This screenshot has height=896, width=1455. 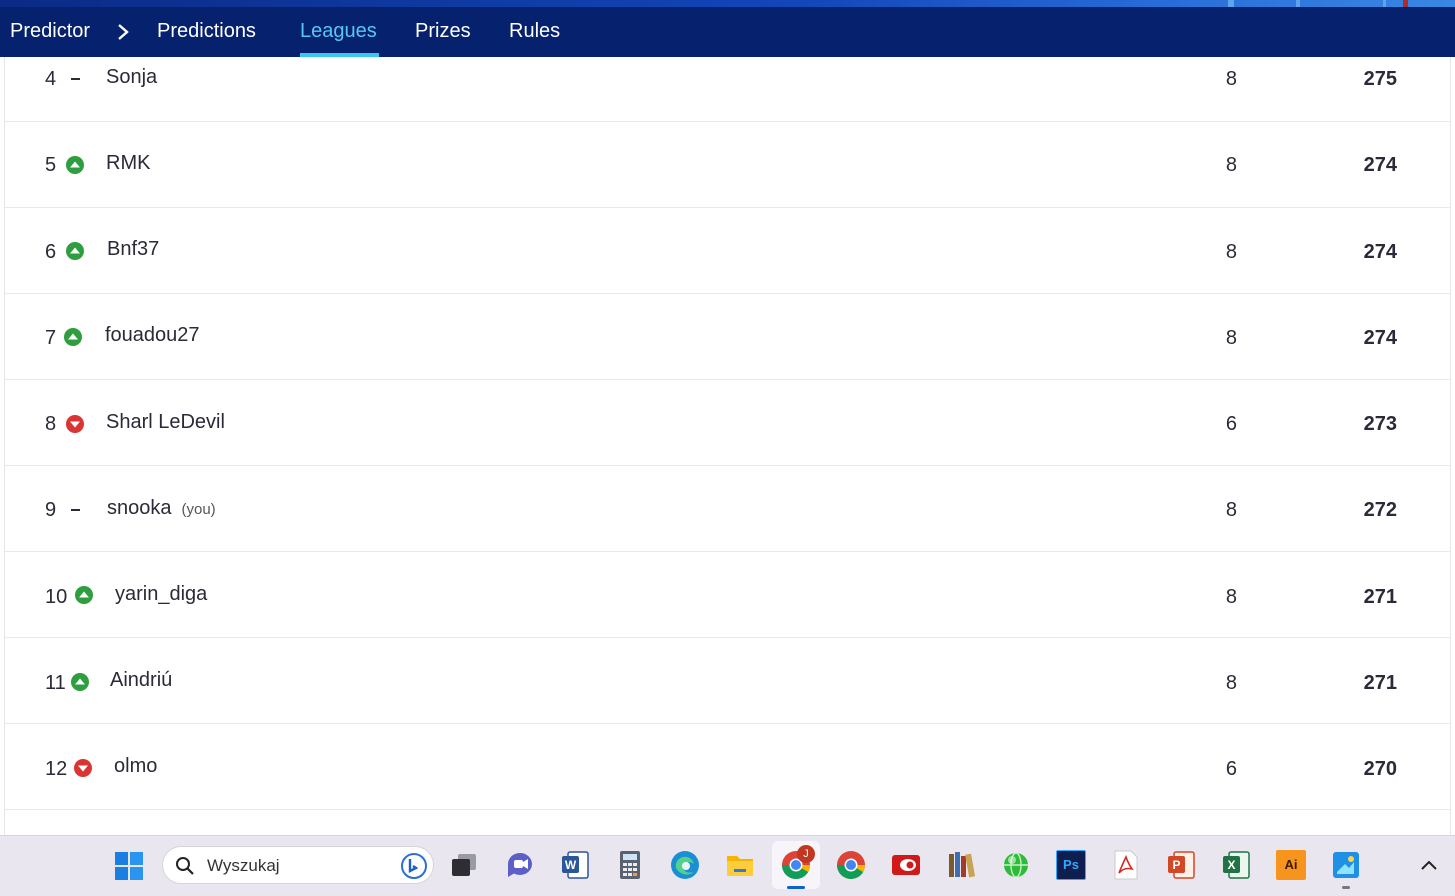 I want to click on player-name: olmo, so click(x=135, y=766).